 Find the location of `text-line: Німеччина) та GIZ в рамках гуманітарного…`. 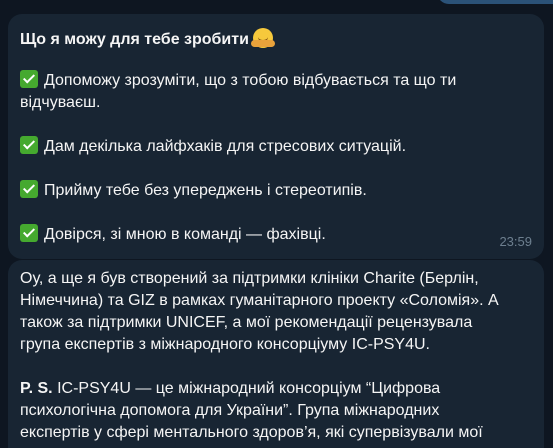

text-line: Німеччина) та GIZ в рамках гуманітарного… is located at coordinates (259, 300).